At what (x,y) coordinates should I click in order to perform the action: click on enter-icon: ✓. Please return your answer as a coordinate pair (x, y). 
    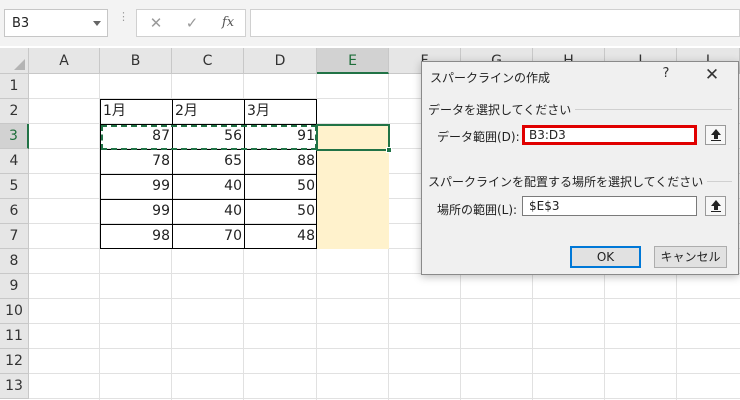
    Looking at the image, I should click on (192, 23).